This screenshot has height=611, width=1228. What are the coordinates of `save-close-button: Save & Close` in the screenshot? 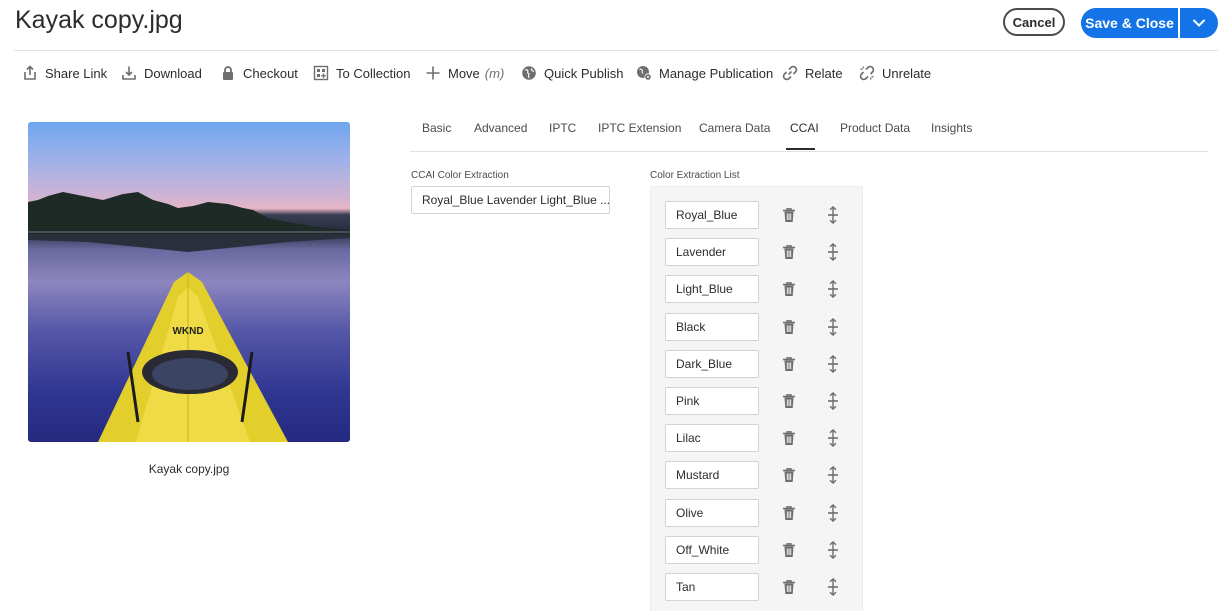 It's located at (1129, 23).